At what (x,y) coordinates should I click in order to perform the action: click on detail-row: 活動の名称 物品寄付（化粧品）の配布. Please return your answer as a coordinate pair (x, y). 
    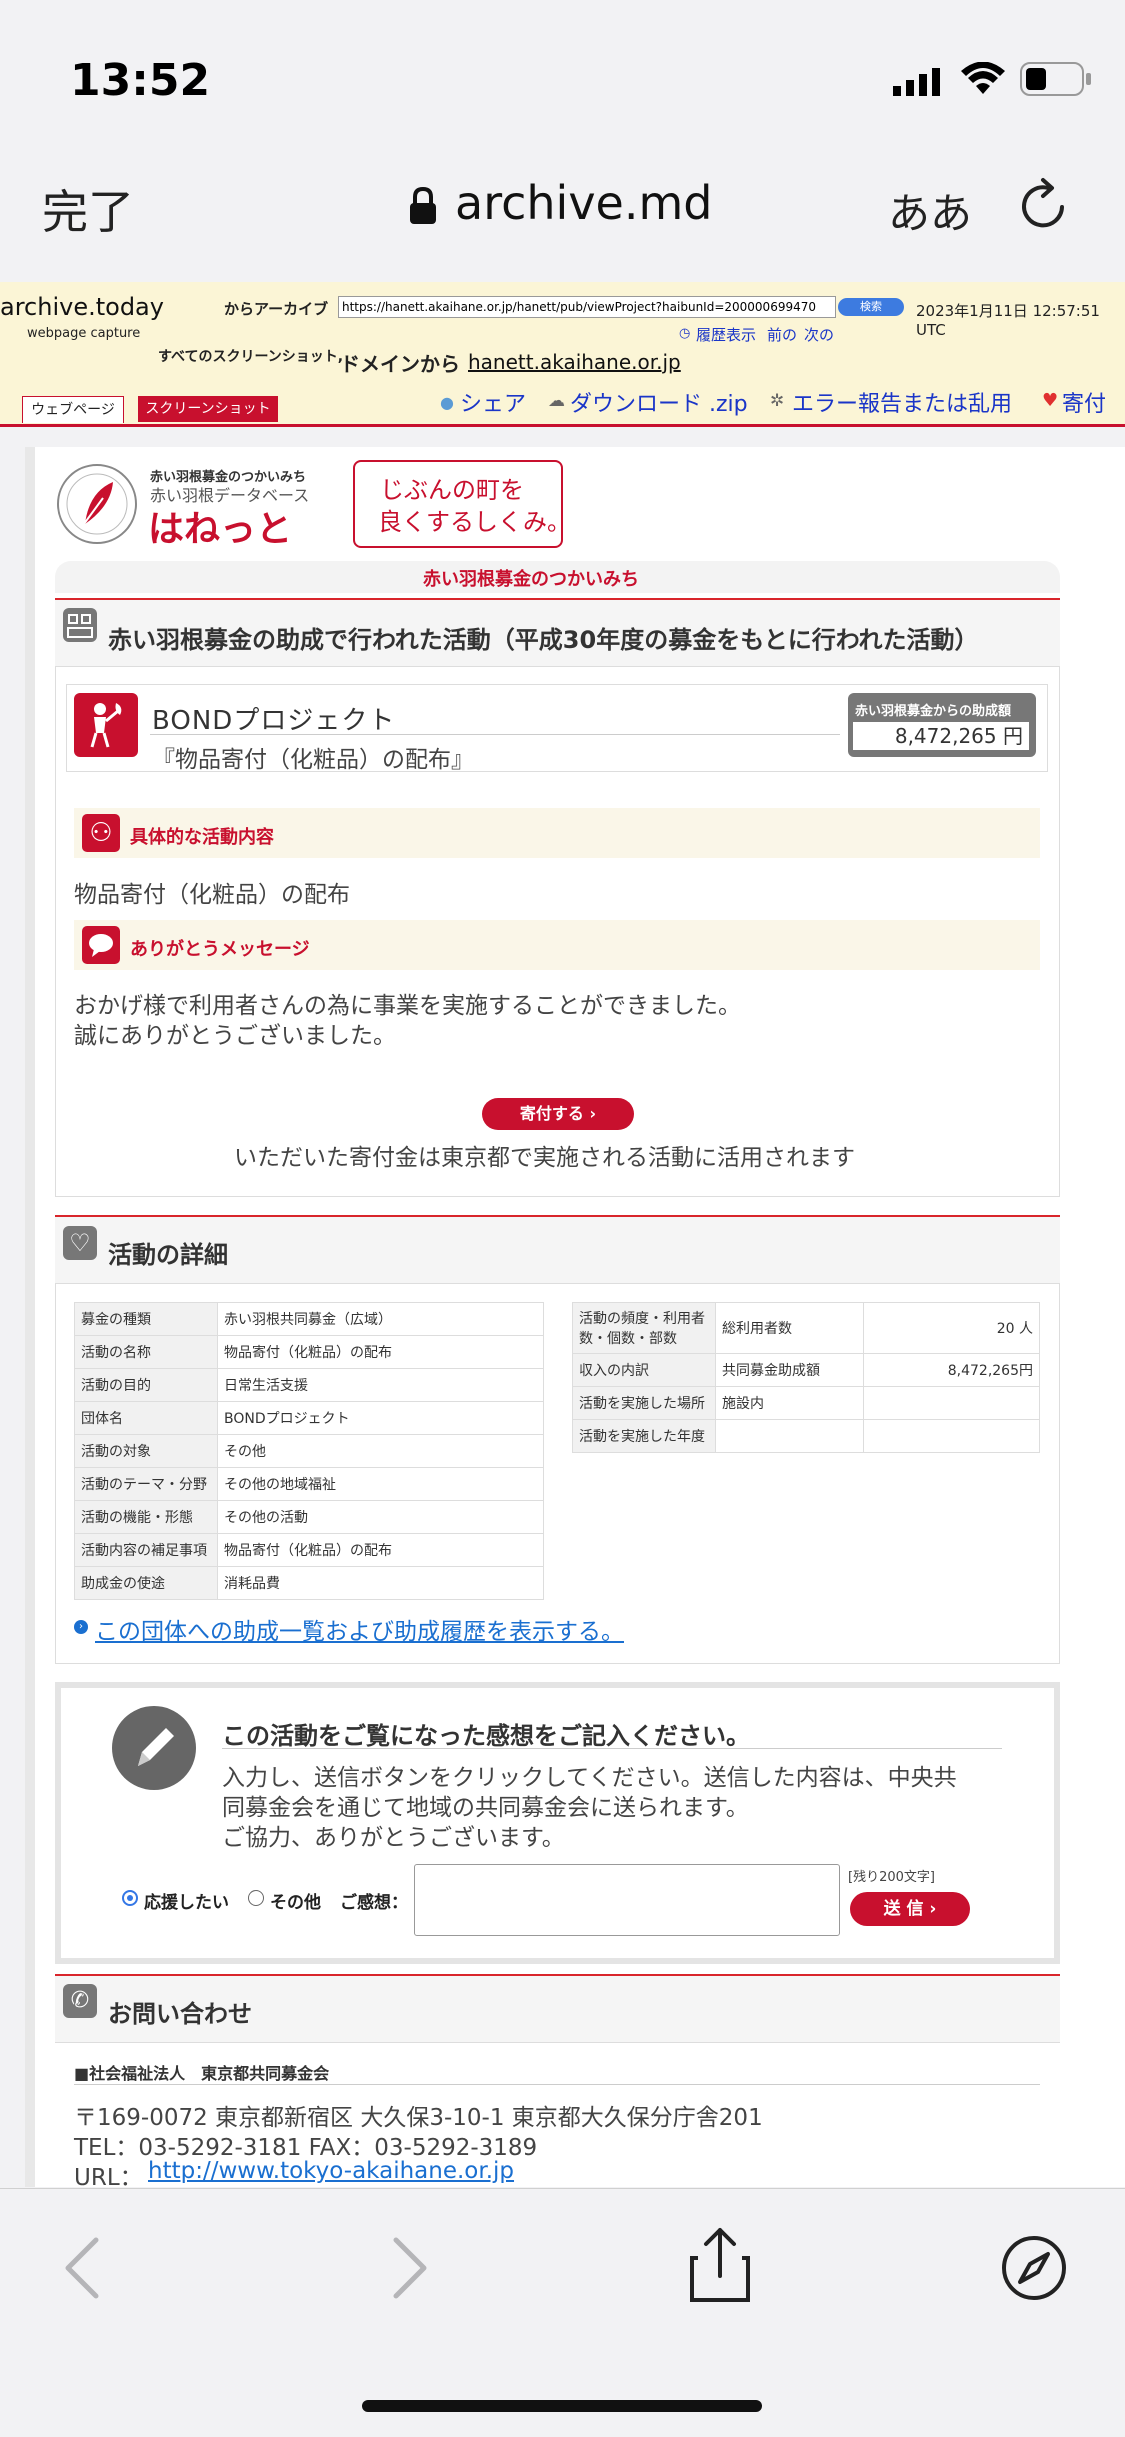
    Looking at the image, I should click on (309, 1352).